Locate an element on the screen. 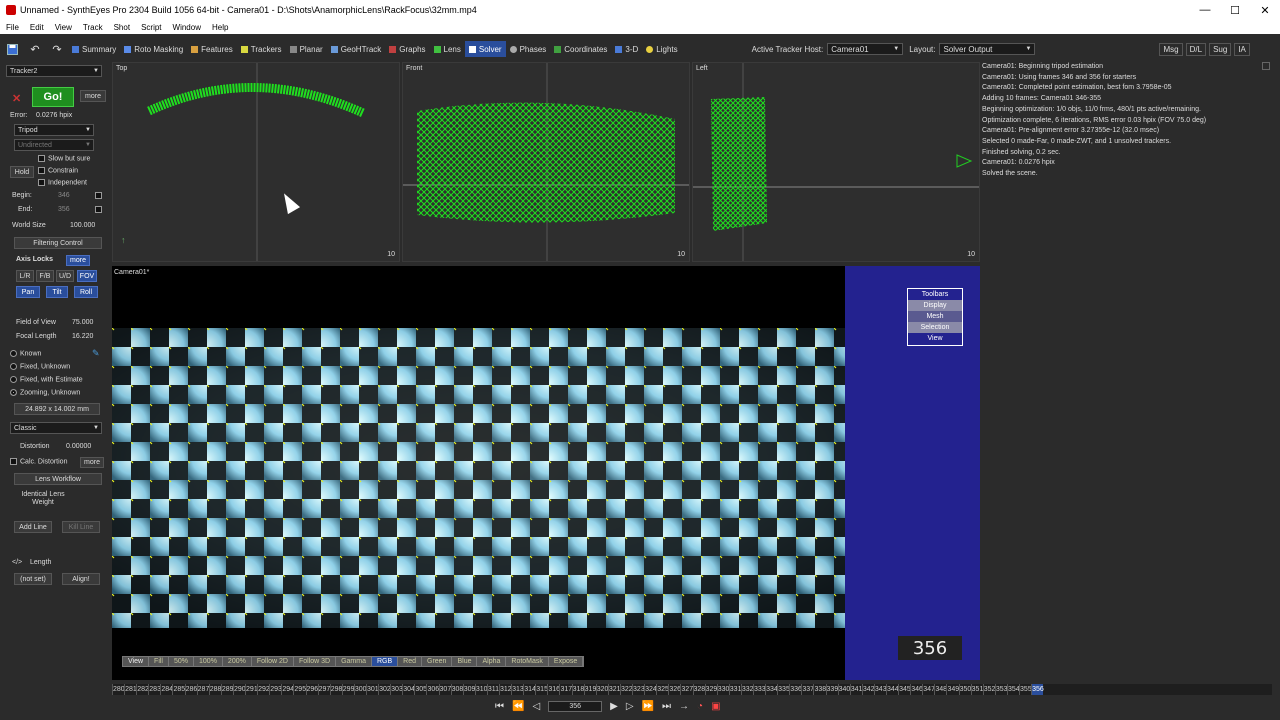 Image resolution: width=1280 pixels, height=720 pixels. timeline-frame: 343 is located at coordinates (880, 689).